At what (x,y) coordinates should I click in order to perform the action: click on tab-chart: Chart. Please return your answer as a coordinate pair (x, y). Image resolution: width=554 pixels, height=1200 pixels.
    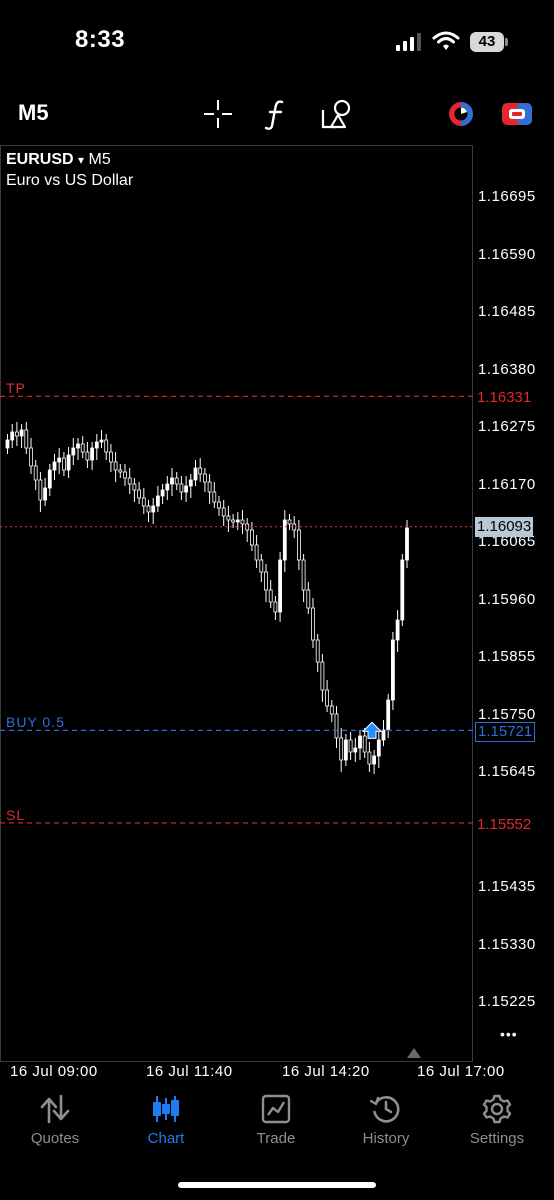
    Looking at the image, I should click on (166, 1120).